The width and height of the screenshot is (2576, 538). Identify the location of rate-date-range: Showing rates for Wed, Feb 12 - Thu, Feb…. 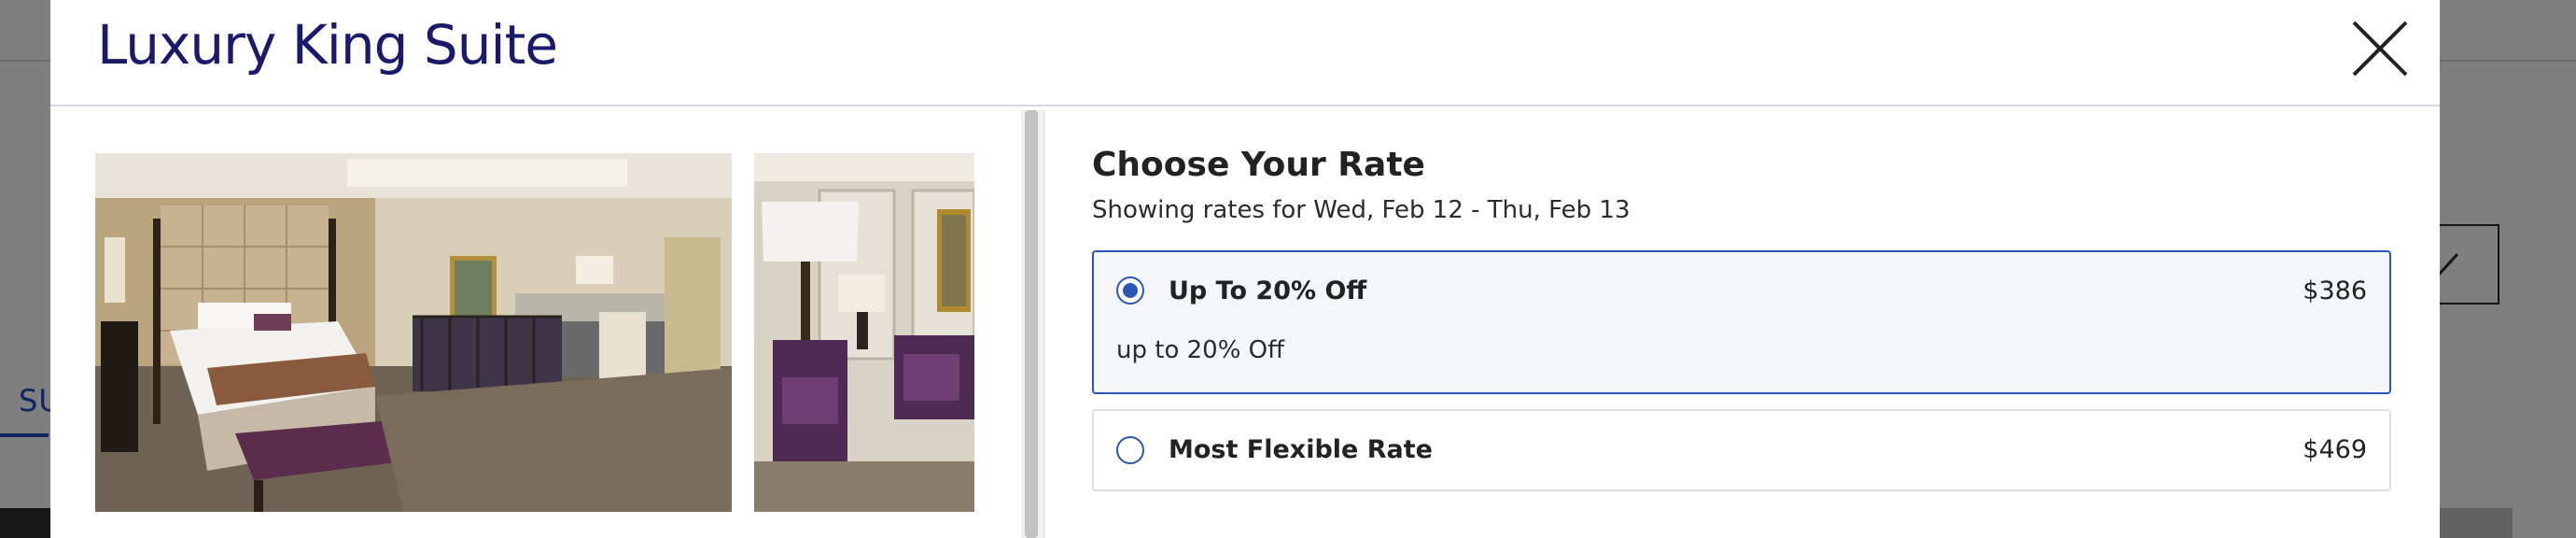
(1361, 210).